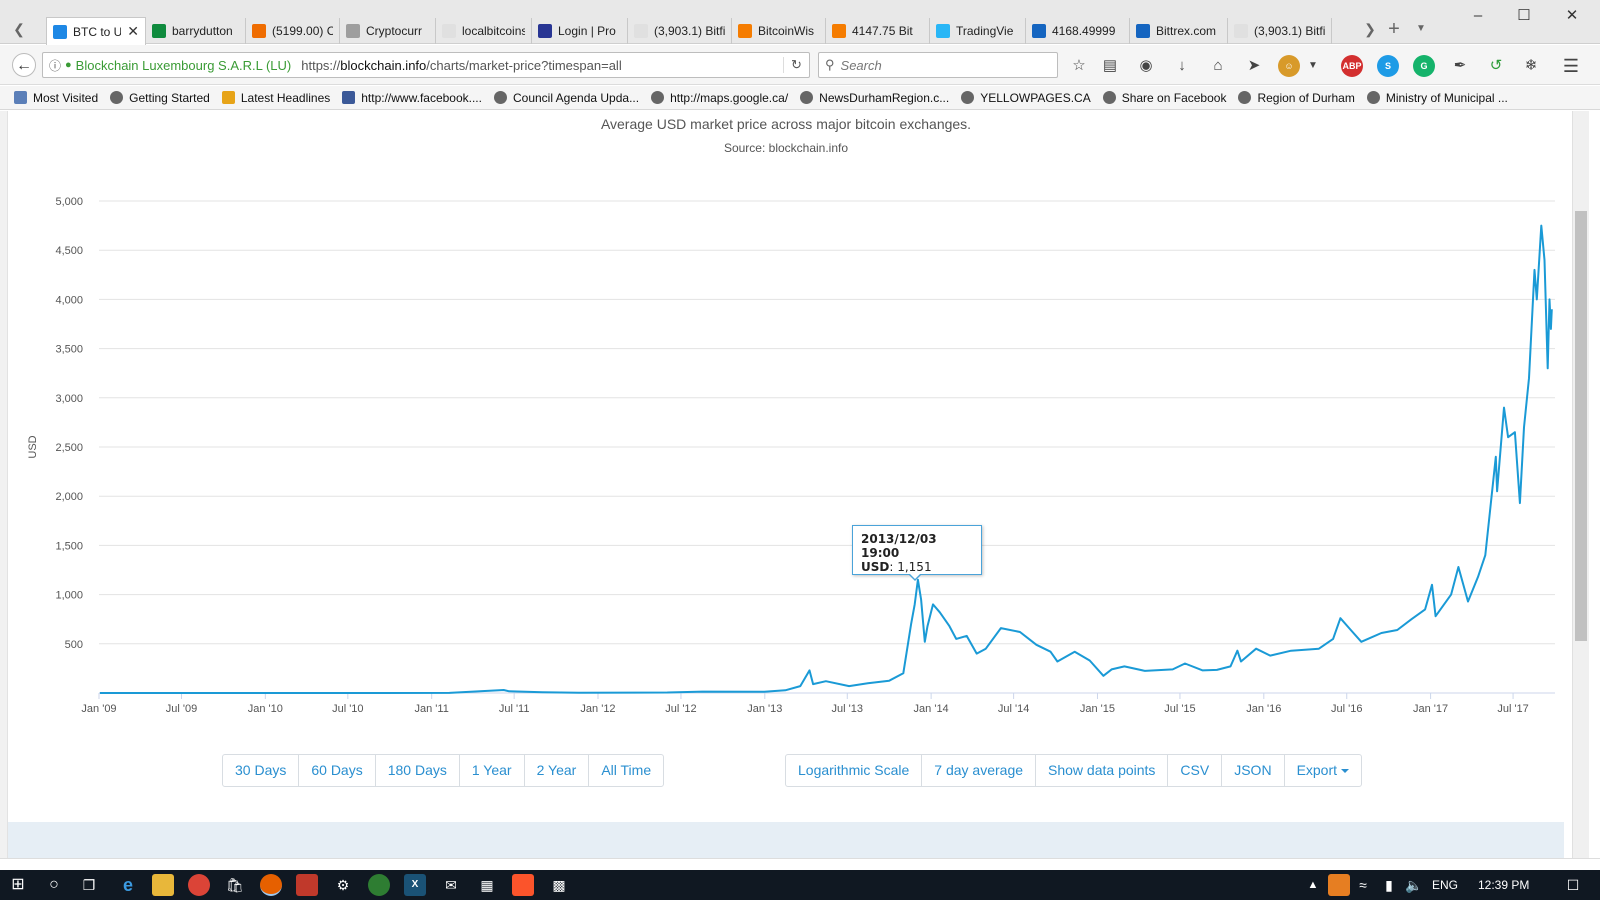 This screenshot has width=1600, height=900. I want to click on sync-badge-icon: ↺, so click(1496, 66).